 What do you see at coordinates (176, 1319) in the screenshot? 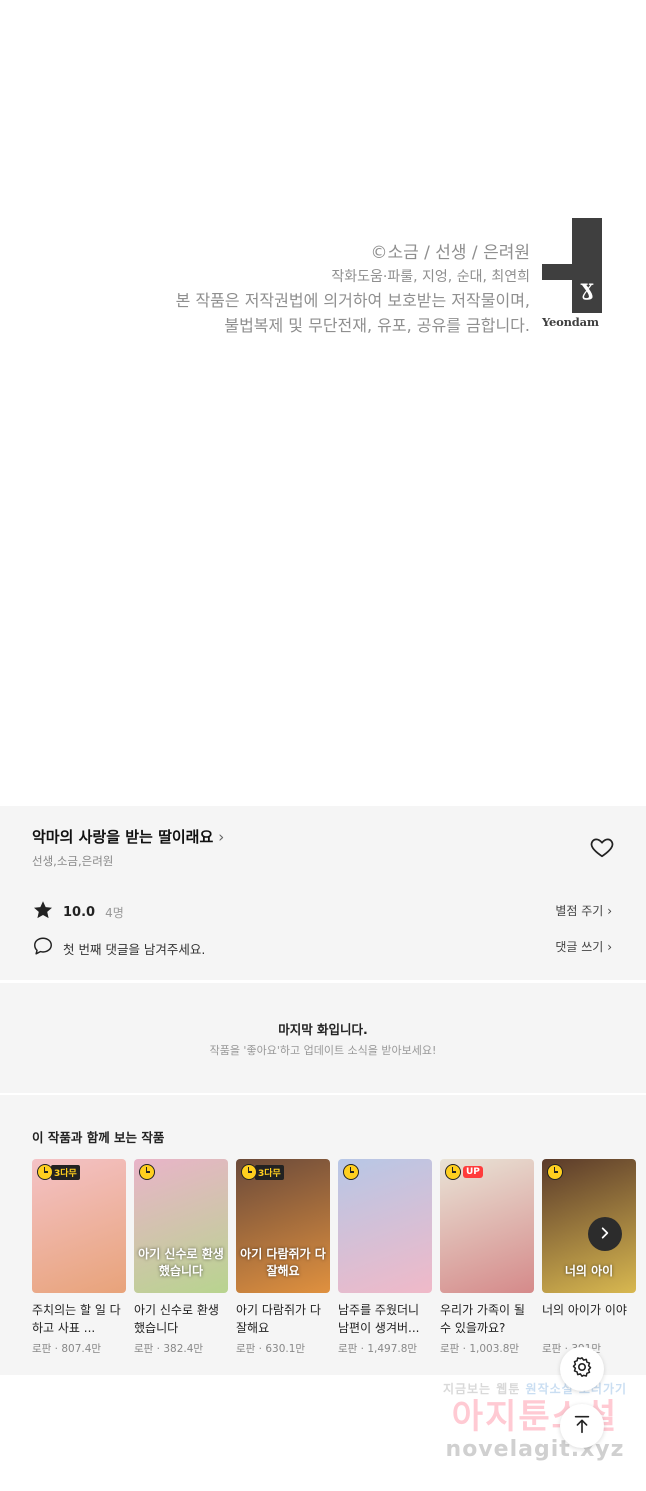
I see `card-title: 아기 신수로 환생했습니다` at bounding box center [176, 1319].